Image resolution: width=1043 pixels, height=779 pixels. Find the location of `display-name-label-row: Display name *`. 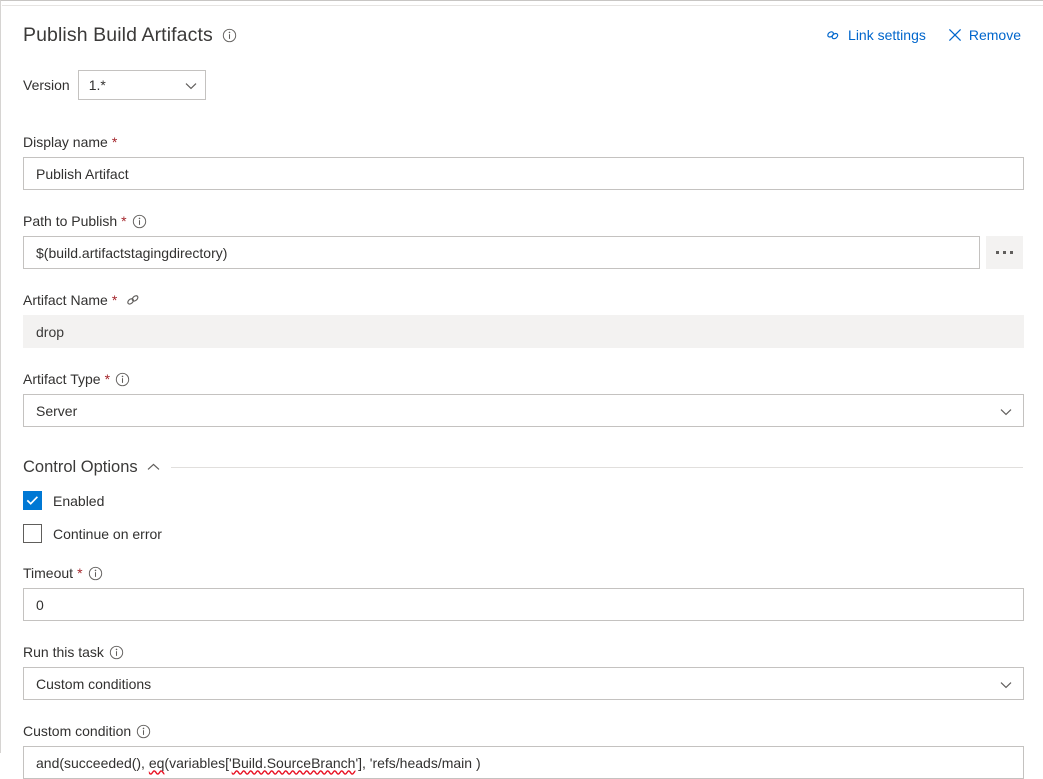

display-name-label-row: Display name * is located at coordinates (523, 142).